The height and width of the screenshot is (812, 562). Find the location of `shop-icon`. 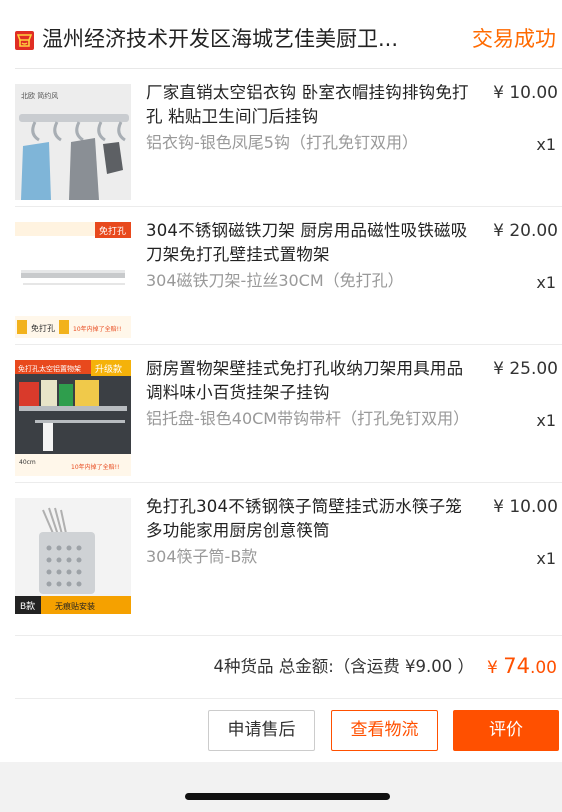

shop-icon is located at coordinates (24, 40).